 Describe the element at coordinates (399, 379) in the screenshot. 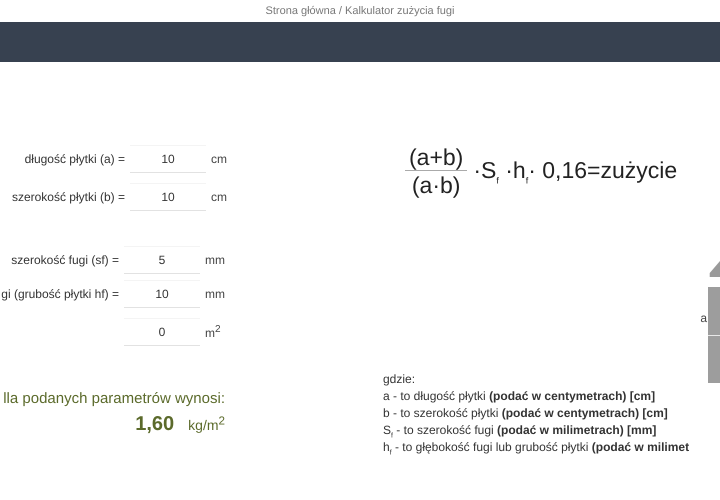

I see `legend-line: gdzie:` at that location.